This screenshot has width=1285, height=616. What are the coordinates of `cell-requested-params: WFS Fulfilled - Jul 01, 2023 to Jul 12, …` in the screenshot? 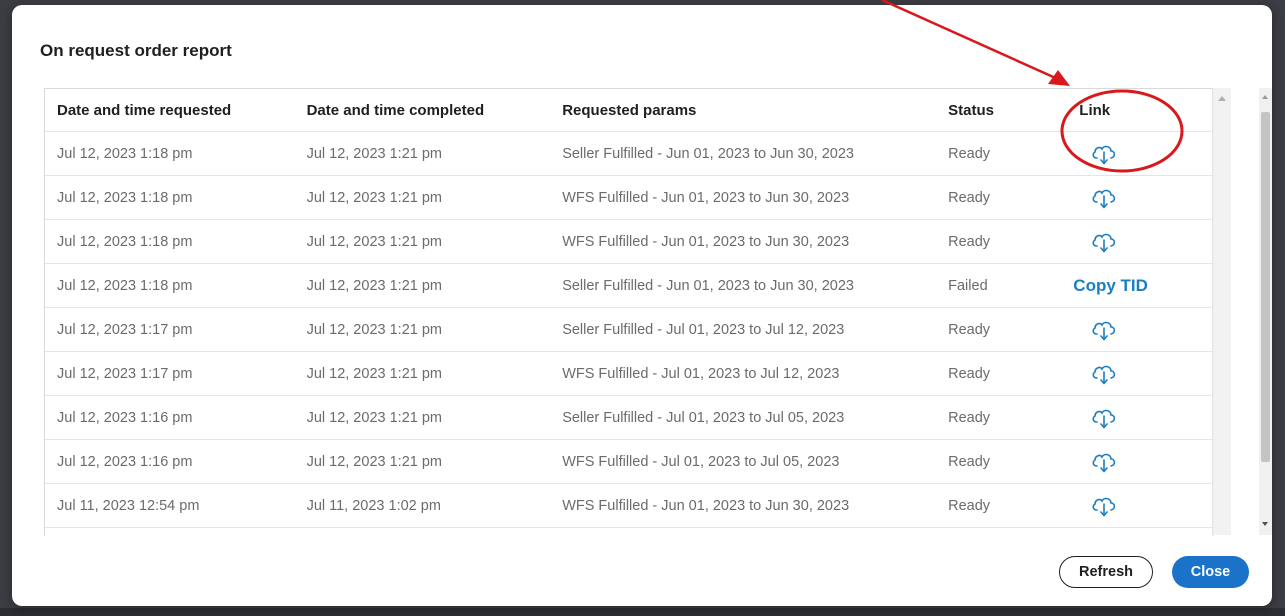 It's located at (743, 373).